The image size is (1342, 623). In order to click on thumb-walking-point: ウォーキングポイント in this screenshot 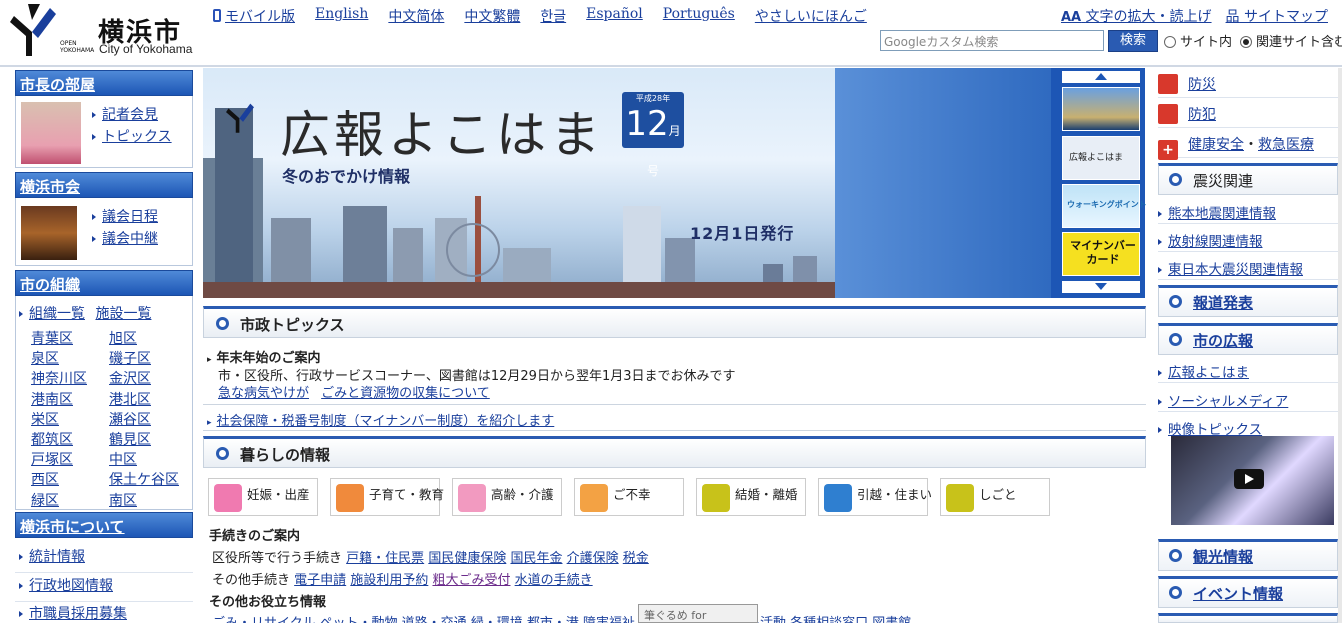, I will do `click(1104, 206)`.